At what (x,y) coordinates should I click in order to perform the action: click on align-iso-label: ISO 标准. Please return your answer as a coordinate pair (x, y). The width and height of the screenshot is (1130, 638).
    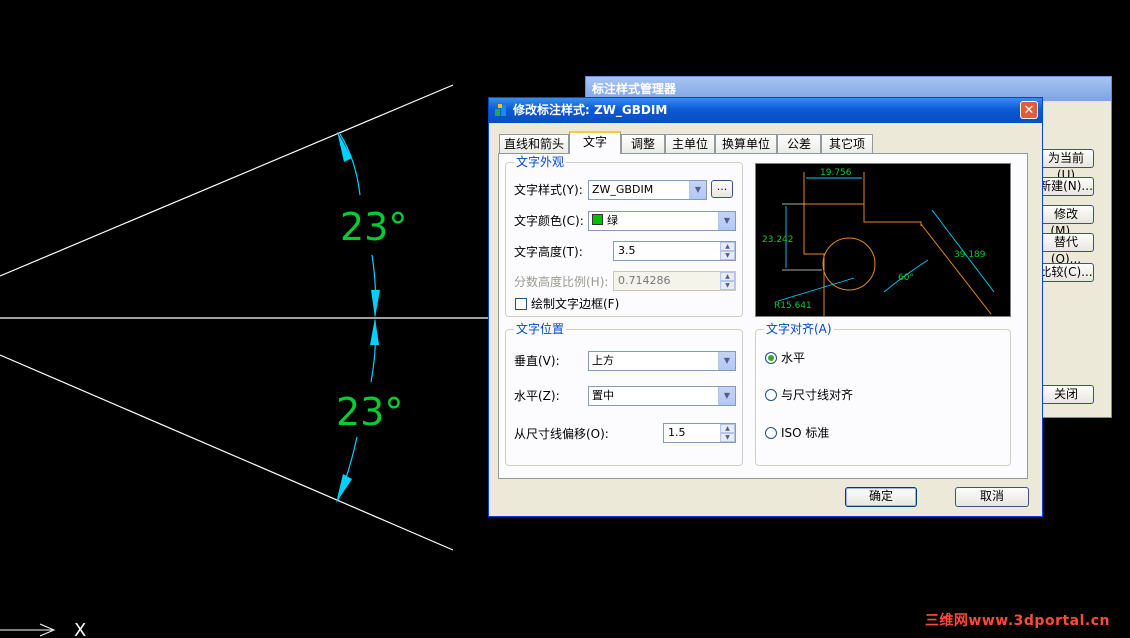
    Looking at the image, I should click on (805, 433).